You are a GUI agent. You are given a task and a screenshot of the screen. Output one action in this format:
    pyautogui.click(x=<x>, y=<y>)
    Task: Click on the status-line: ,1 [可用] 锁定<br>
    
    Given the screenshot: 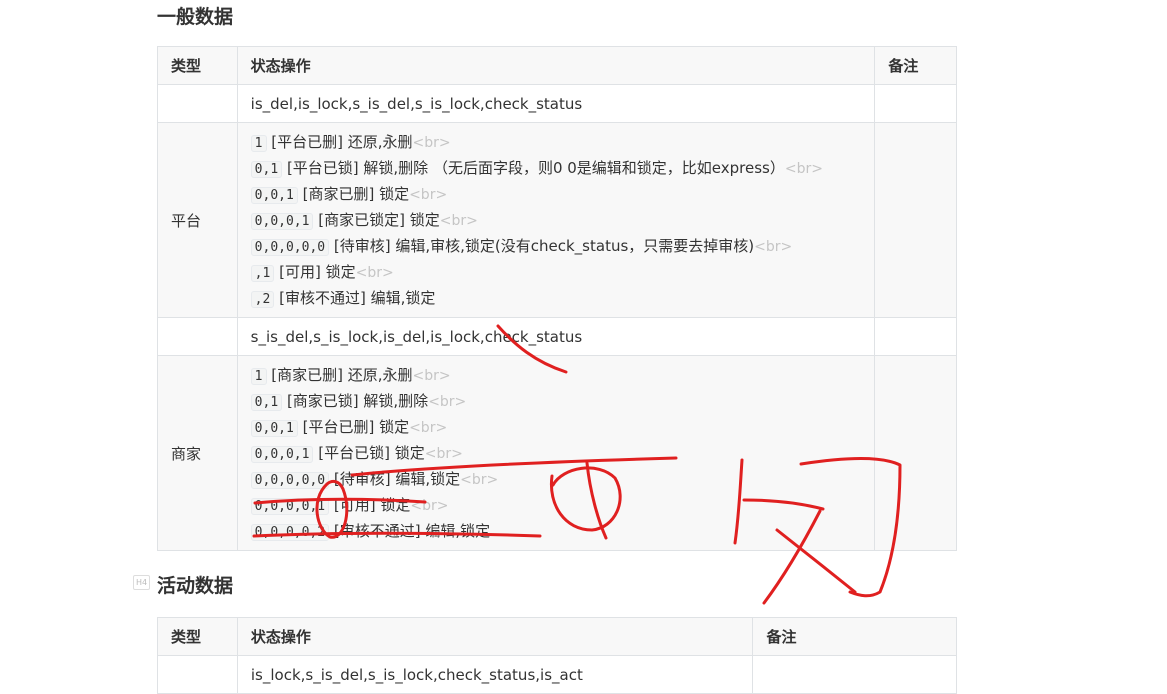 What is the action you would take?
    pyautogui.click(x=556, y=272)
    